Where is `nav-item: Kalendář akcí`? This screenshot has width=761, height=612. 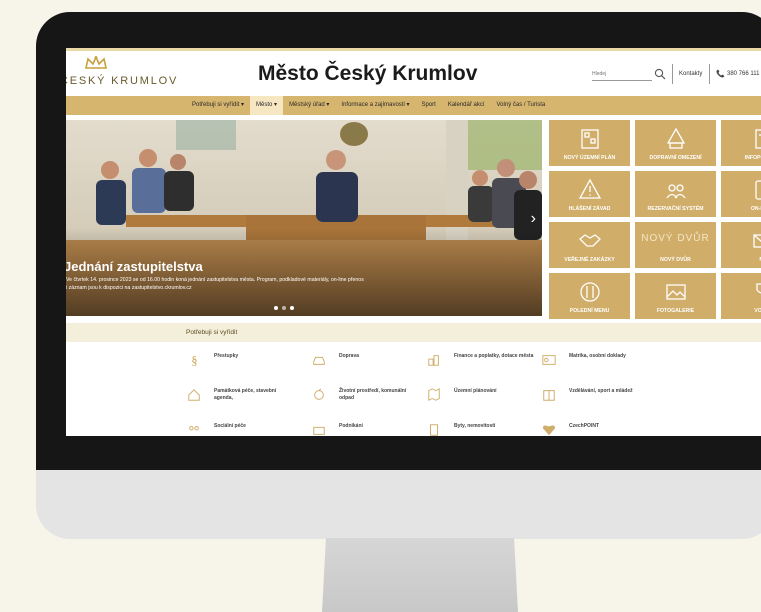
nav-item: Kalendář akcí is located at coordinates (466, 105).